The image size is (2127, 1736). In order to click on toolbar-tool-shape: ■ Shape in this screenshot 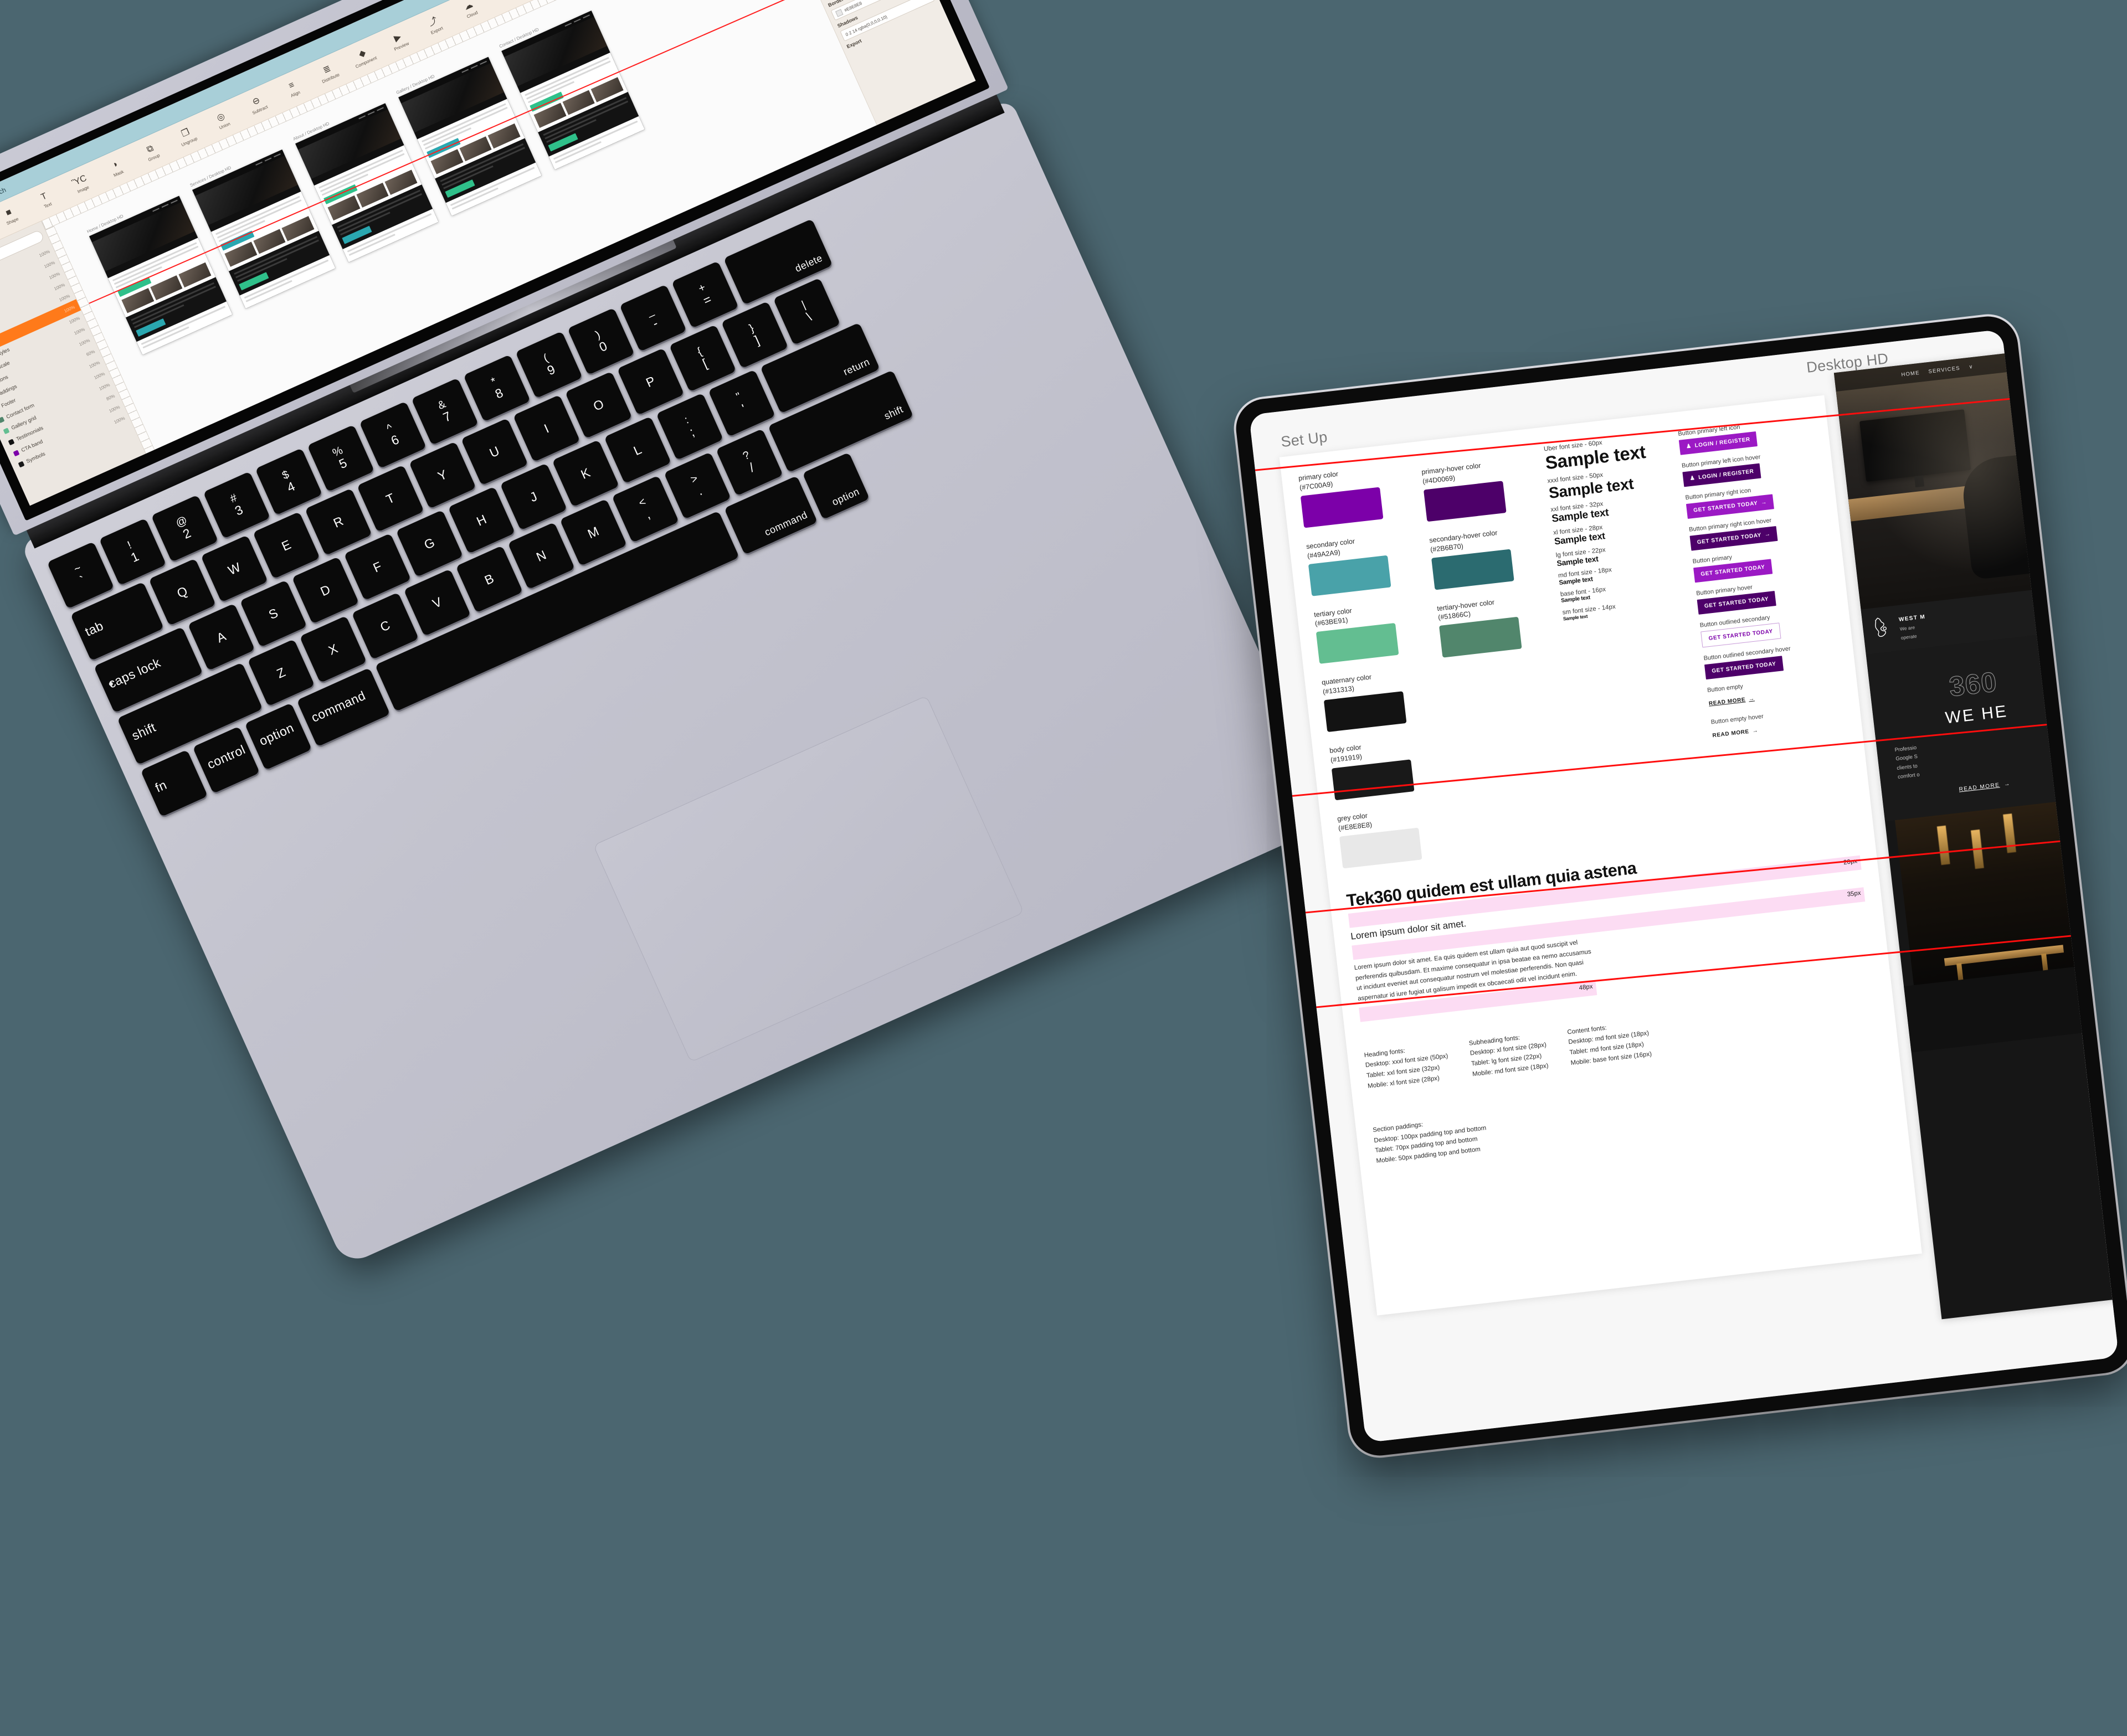, I will do `click(13, 216)`.